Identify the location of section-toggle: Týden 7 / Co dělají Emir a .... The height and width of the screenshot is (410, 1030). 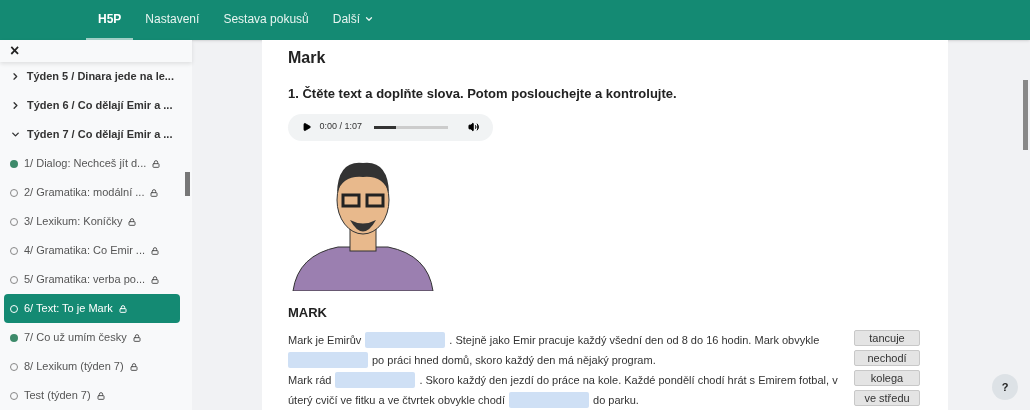
(92, 134).